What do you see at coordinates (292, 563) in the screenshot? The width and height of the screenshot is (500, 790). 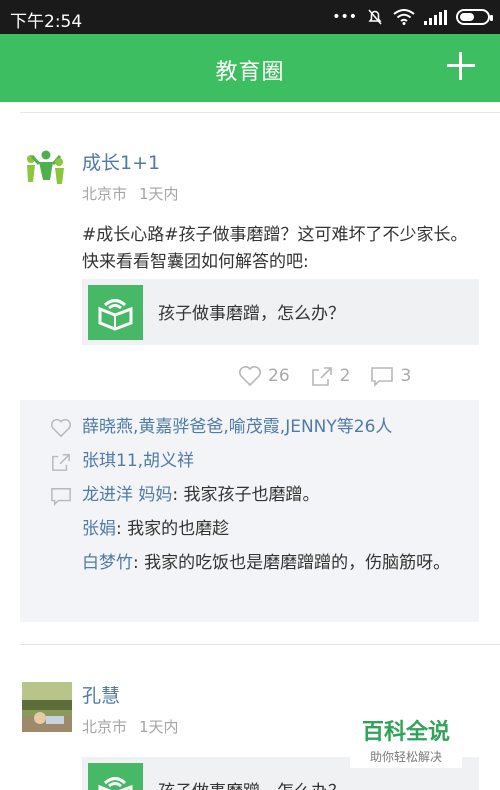 I see `comment-text: : 我家的吃饭也是磨磨蹭蹭的，伤脑筋呀。` at bounding box center [292, 563].